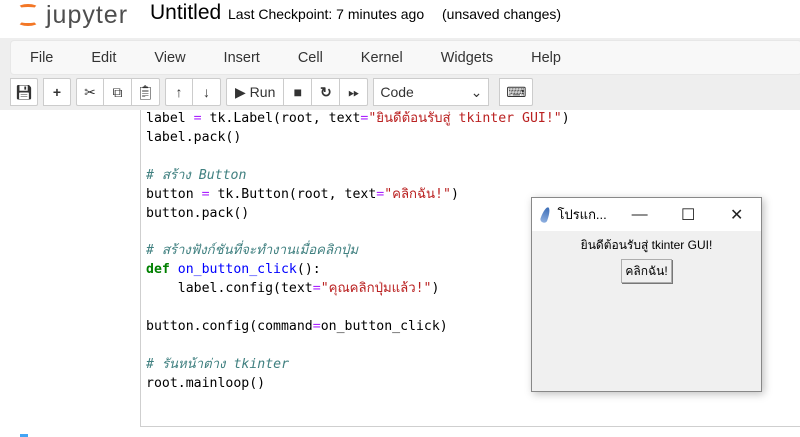 This screenshot has height=437, width=800. I want to click on save-icon: 💾︎, so click(24, 91).